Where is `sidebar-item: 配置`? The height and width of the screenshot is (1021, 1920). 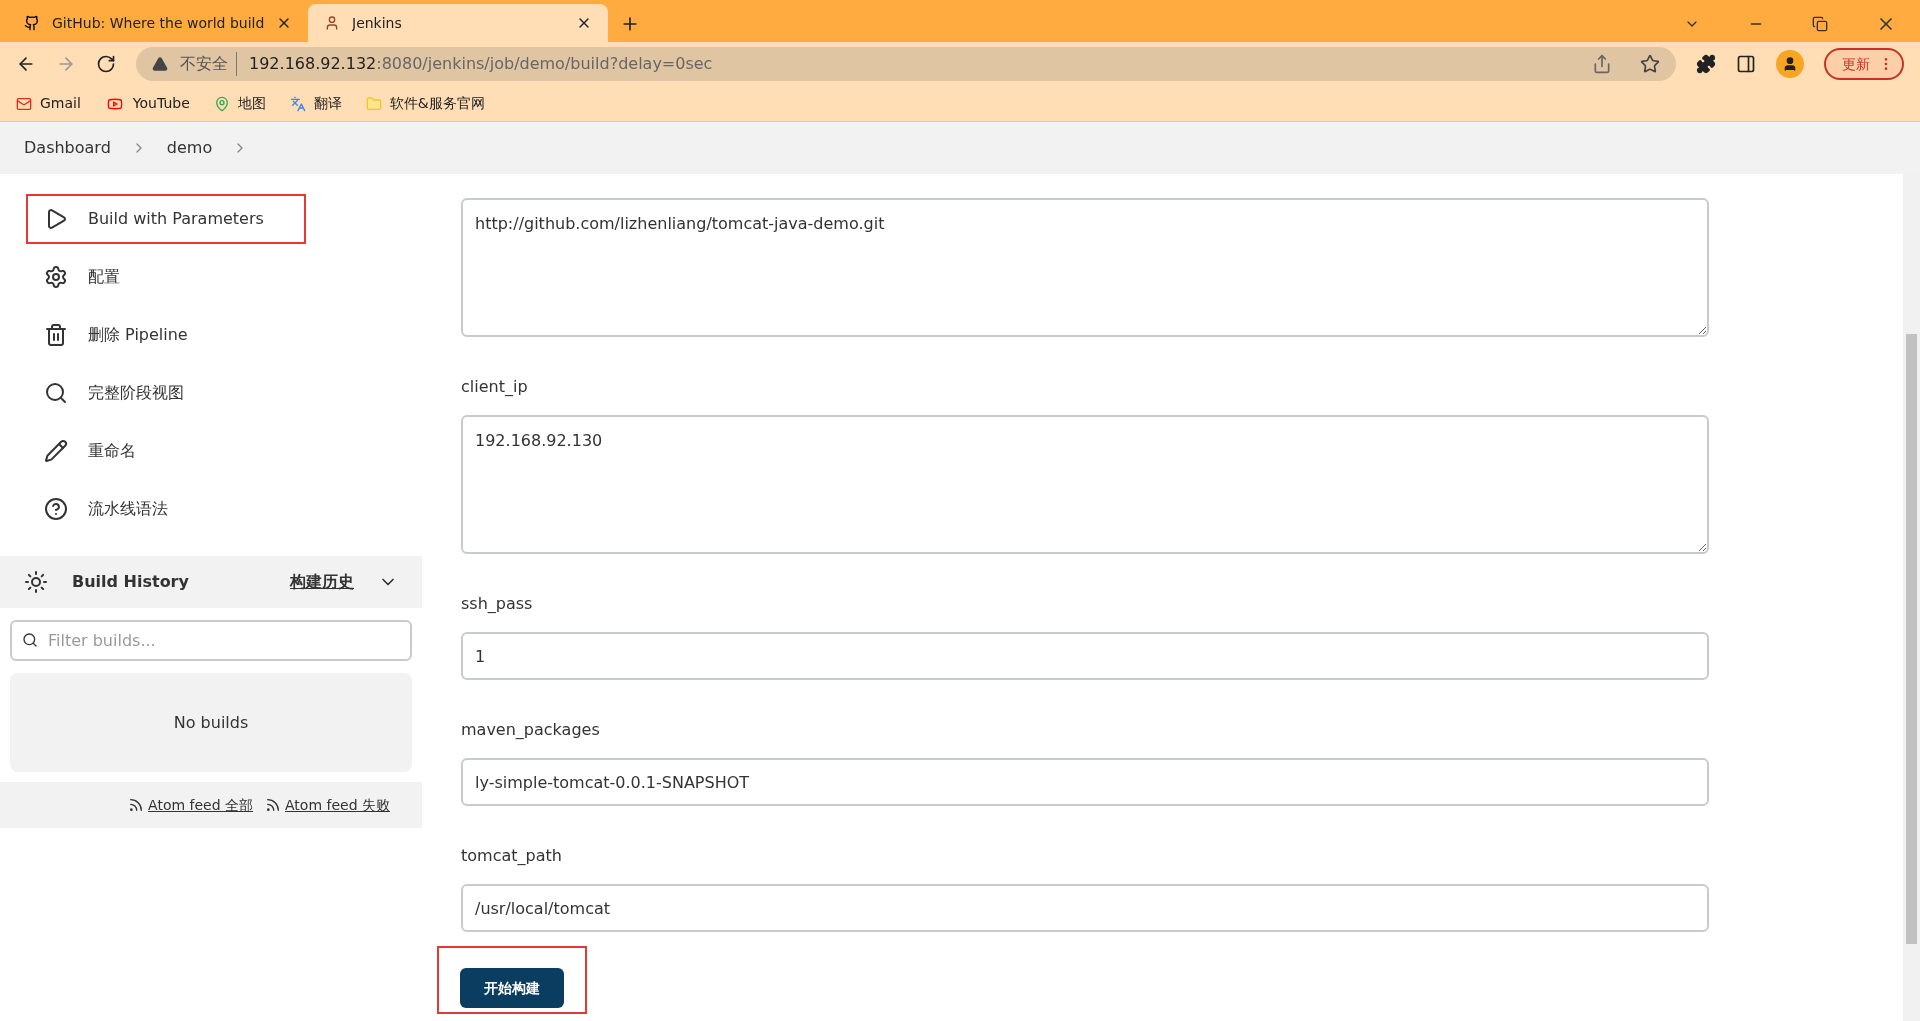
sidebar-item: 配置 is located at coordinates (166, 277).